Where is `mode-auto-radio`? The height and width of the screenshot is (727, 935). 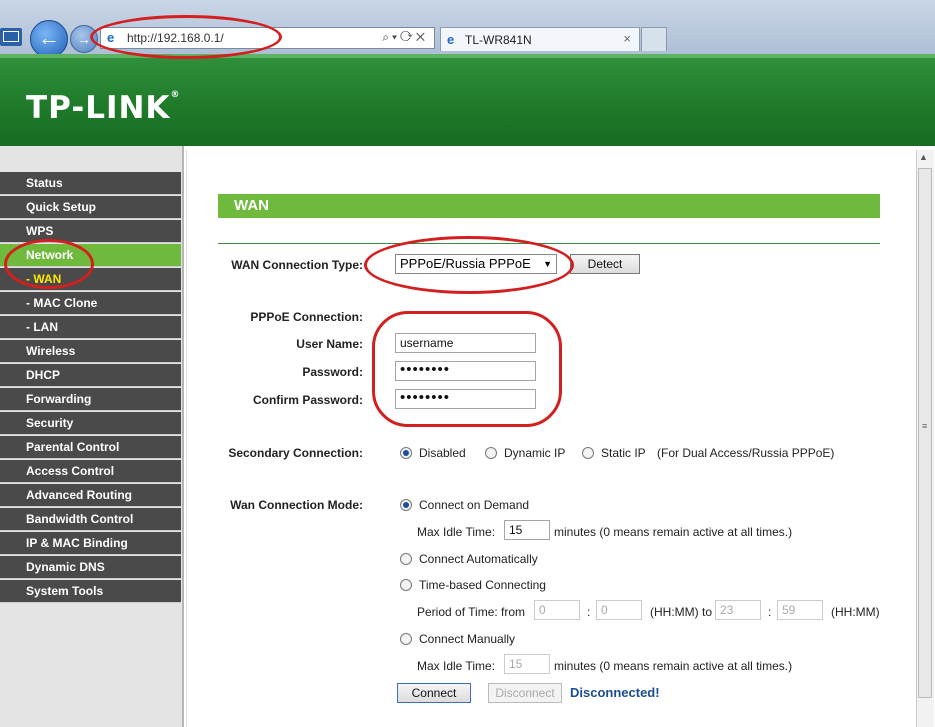 mode-auto-radio is located at coordinates (406, 559).